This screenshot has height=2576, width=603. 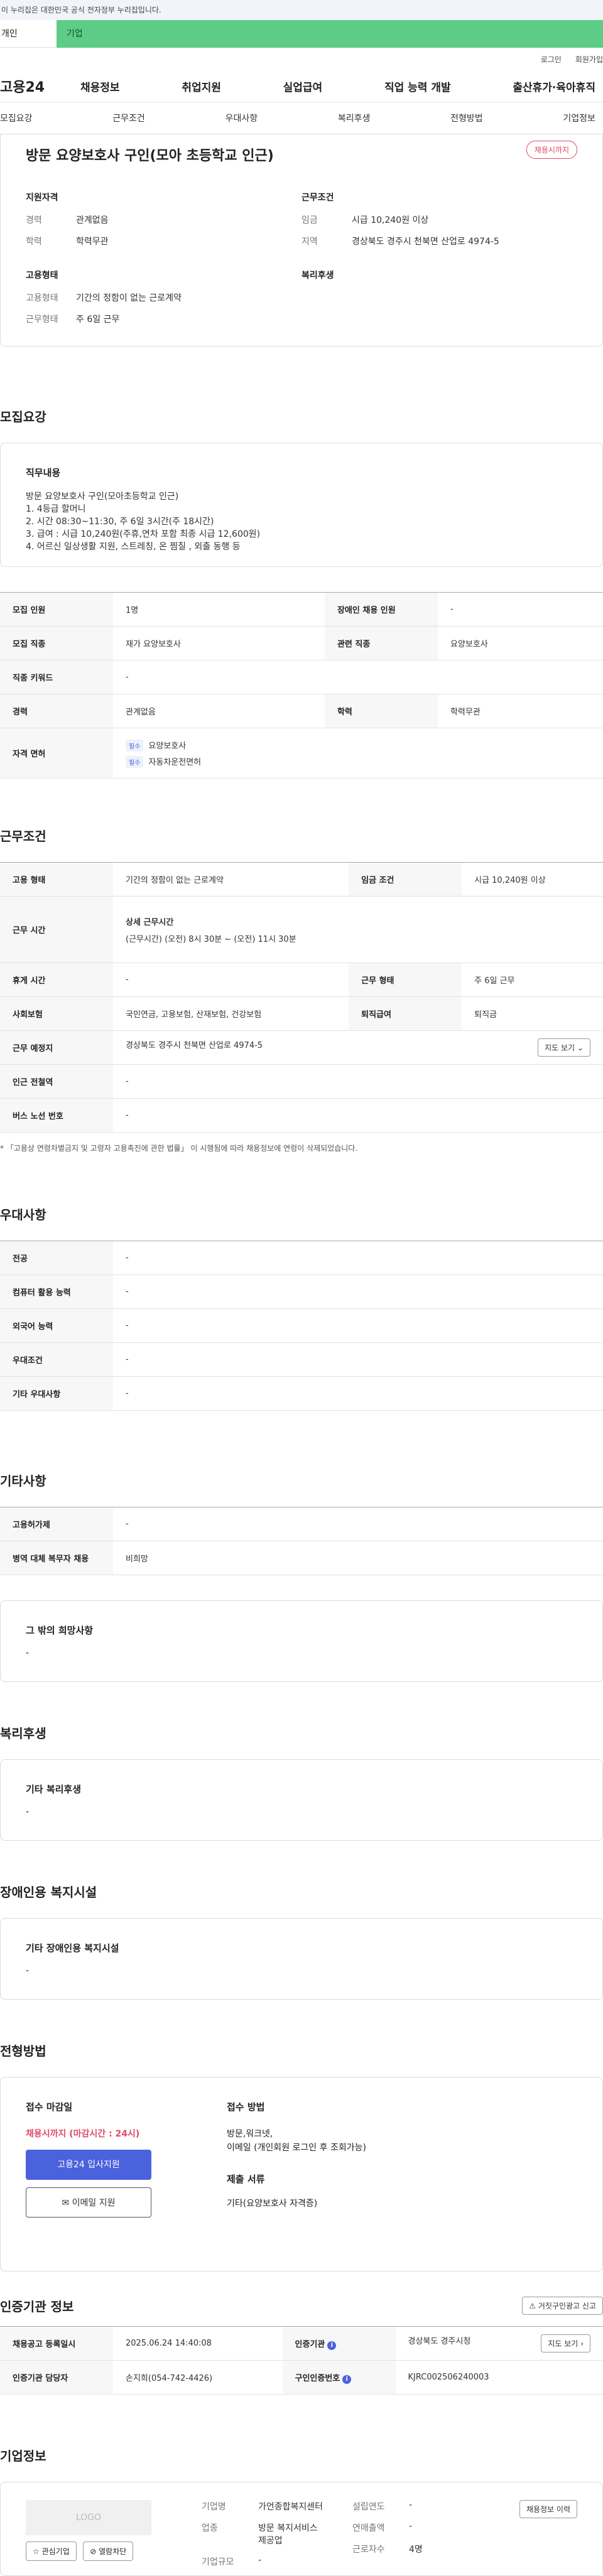 I want to click on cell-label: 구인인증번호i, so click(x=340, y=2378).